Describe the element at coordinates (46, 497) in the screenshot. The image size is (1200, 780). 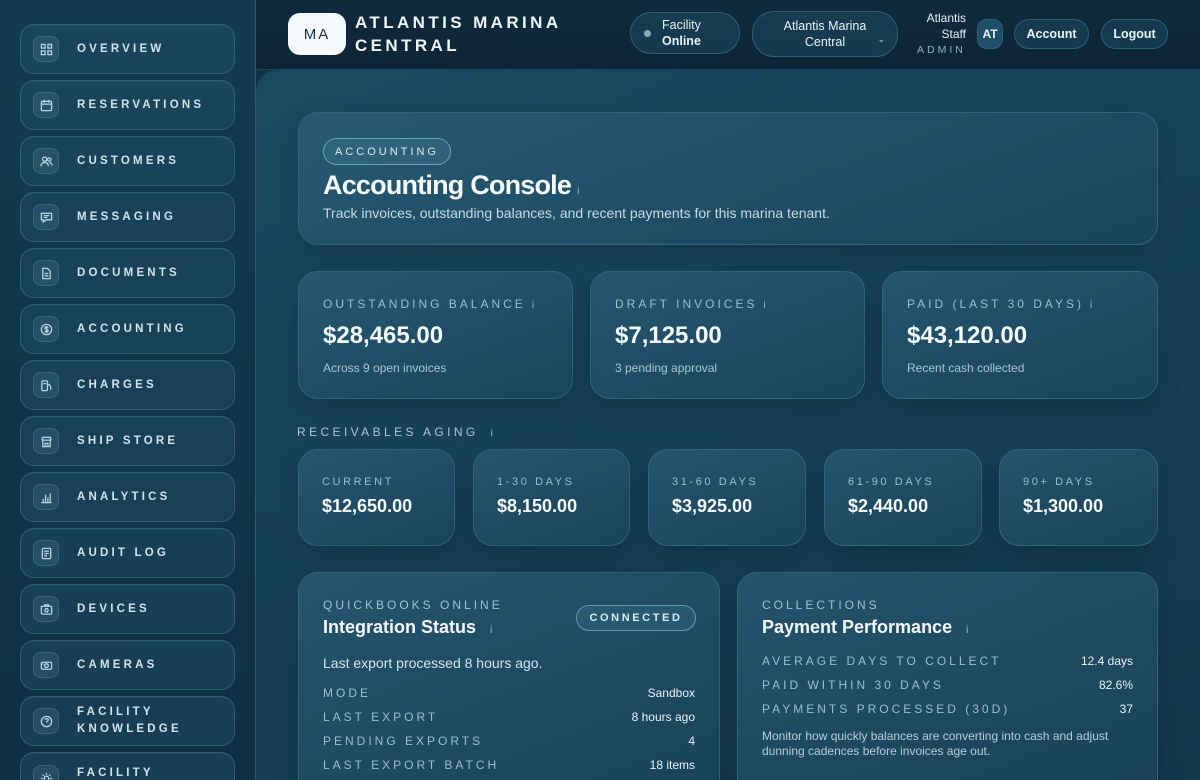
I see `chart-icon` at that location.